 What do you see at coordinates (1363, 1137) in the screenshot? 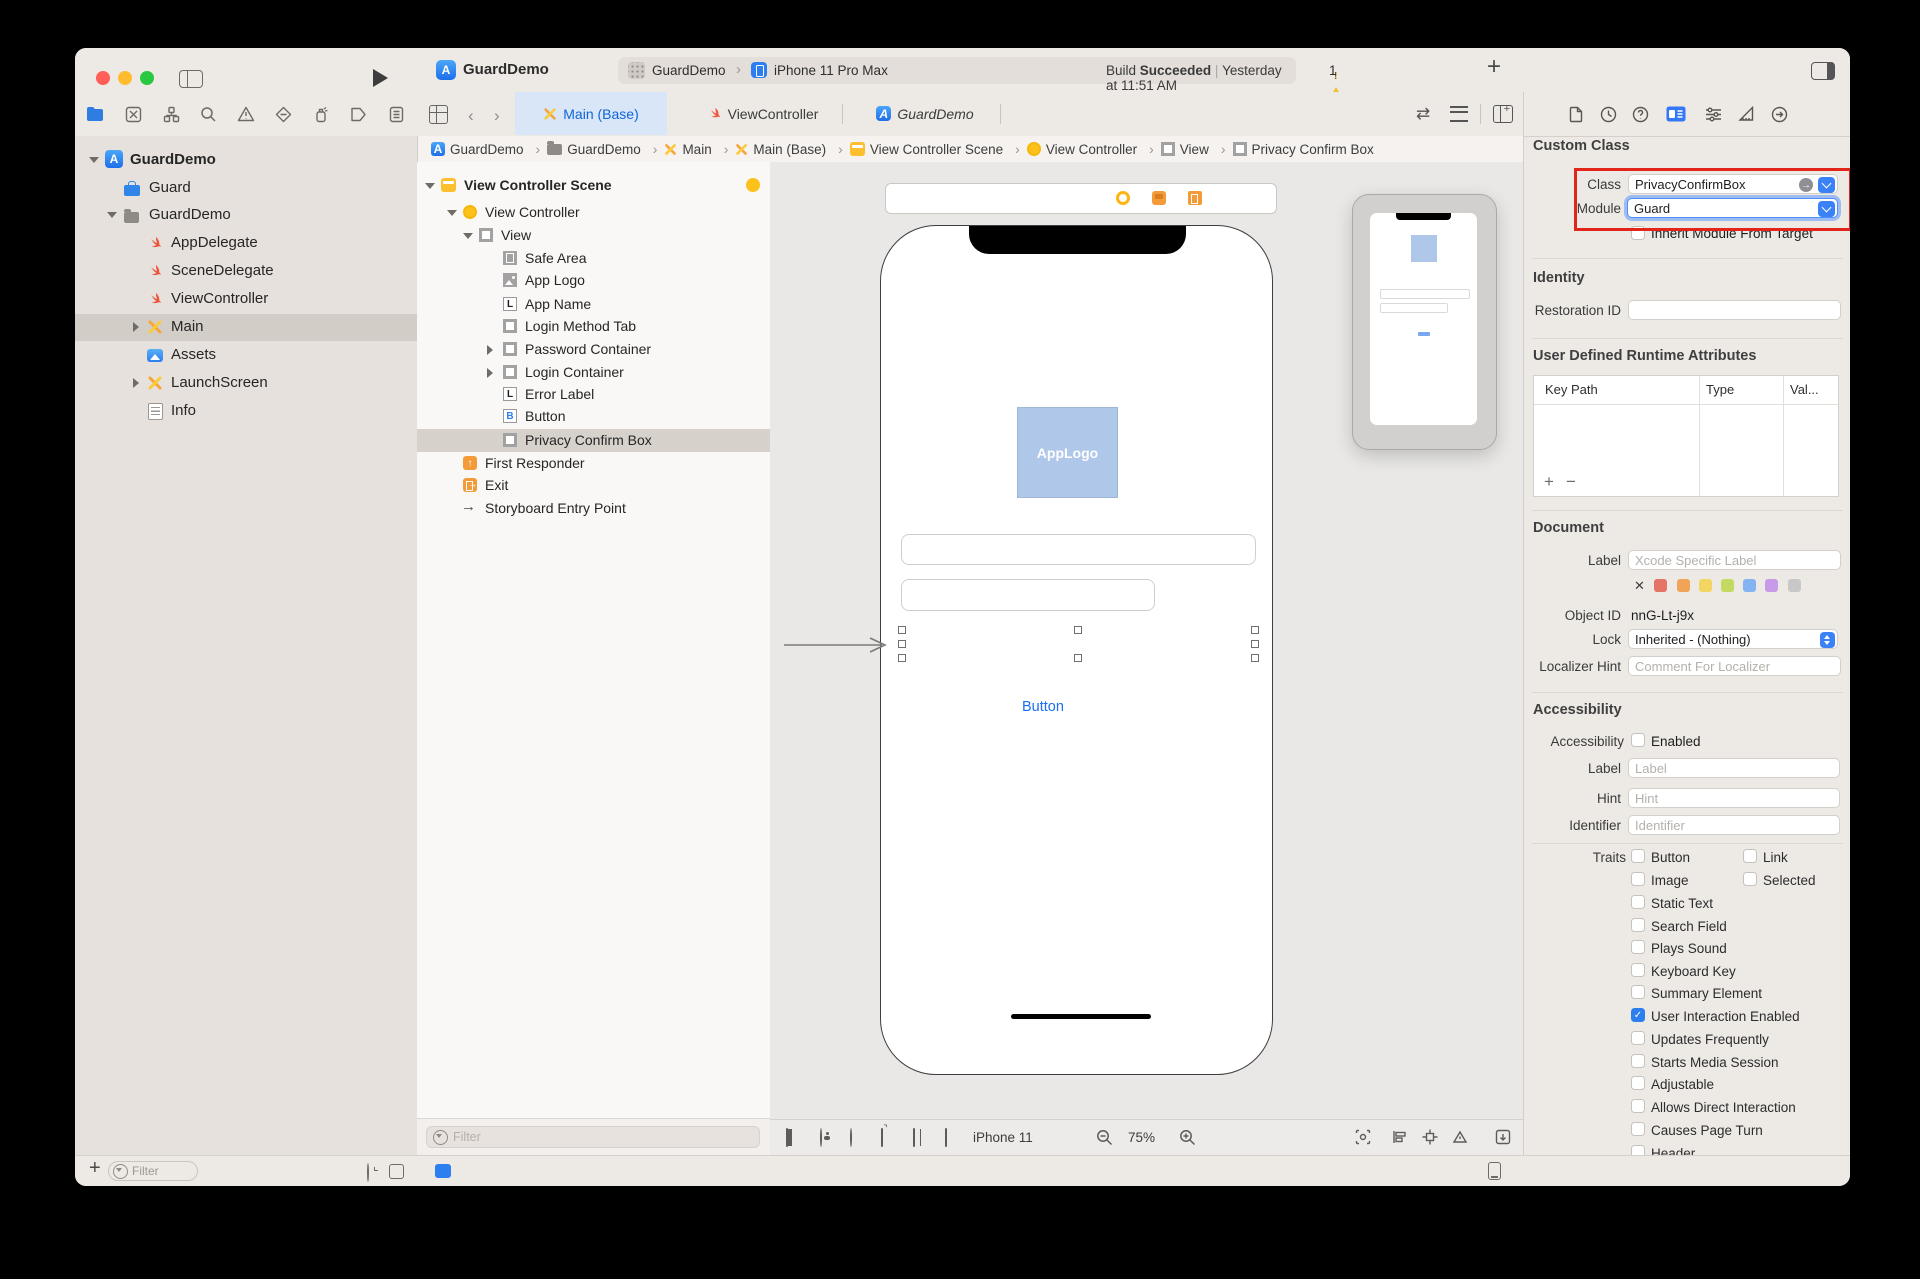
I see `update-frames-icon` at bounding box center [1363, 1137].